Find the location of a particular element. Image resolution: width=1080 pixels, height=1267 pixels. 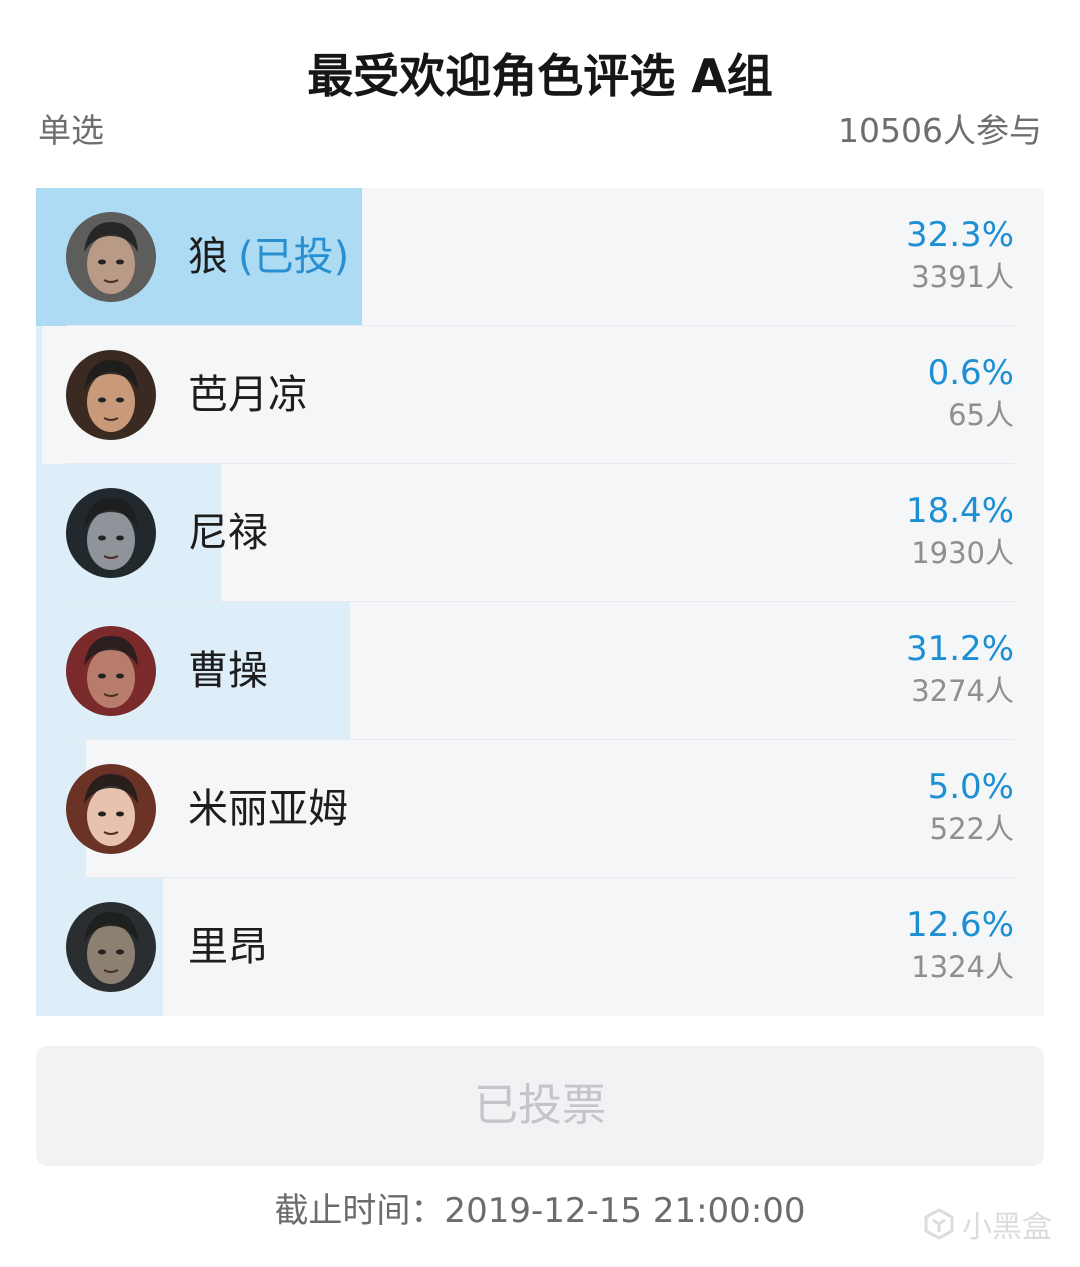

wolf-avatar is located at coordinates (111, 257).